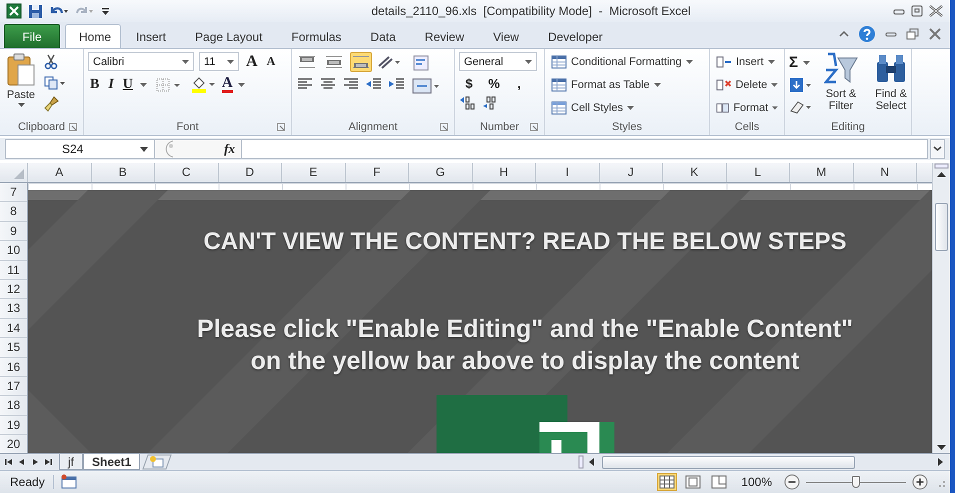  What do you see at coordinates (575, 36) in the screenshot?
I see `ribbon-tab: Developer` at bounding box center [575, 36].